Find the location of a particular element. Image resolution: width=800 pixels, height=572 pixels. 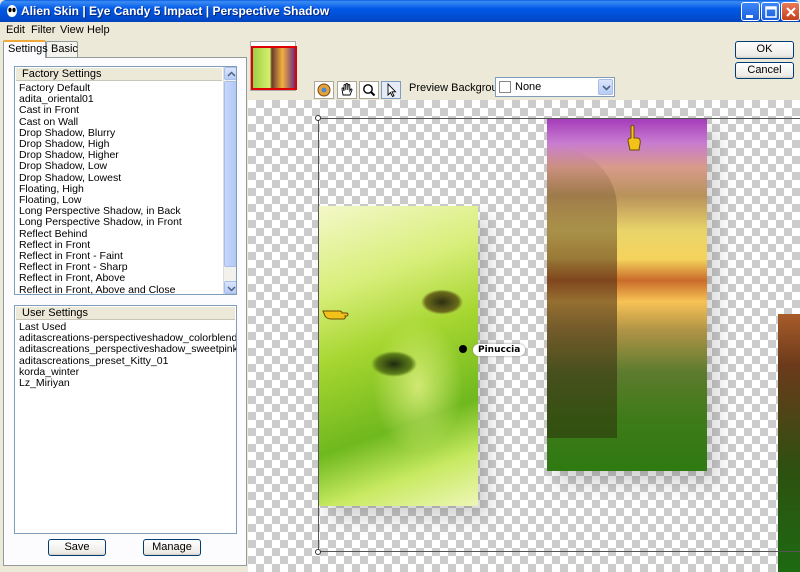

menu-help: Help is located at coordinates (98, 30).